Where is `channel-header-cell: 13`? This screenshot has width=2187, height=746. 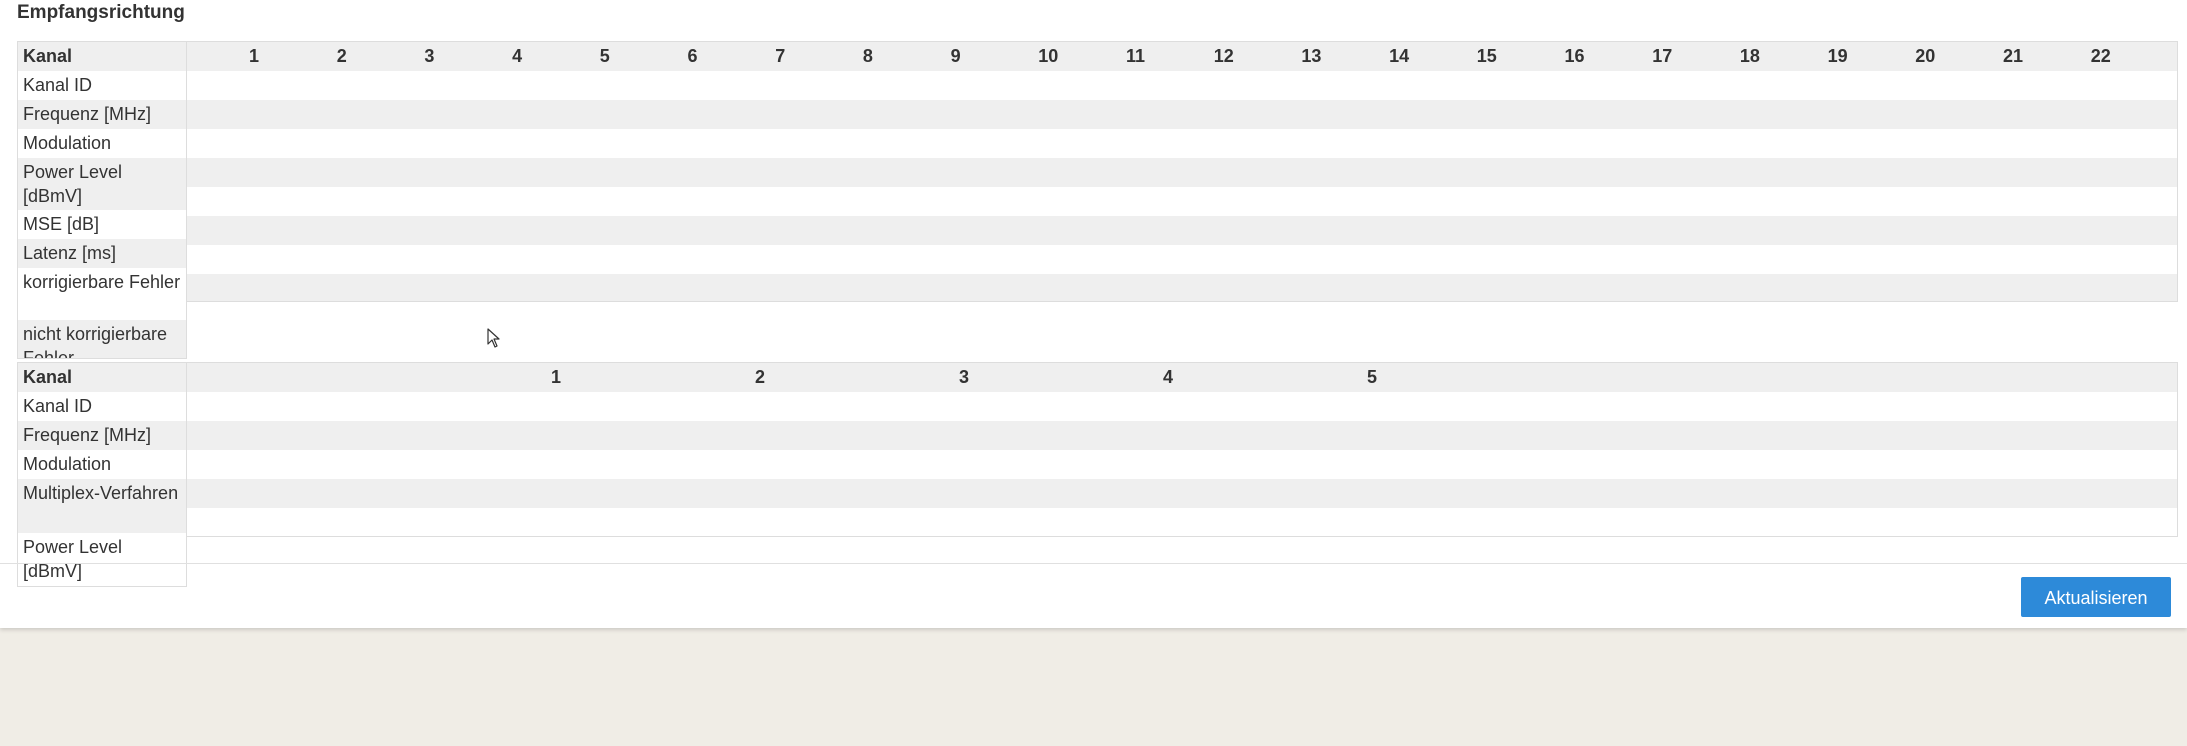 channel-header-cell: 13 is located at coordinates (1311, 56).